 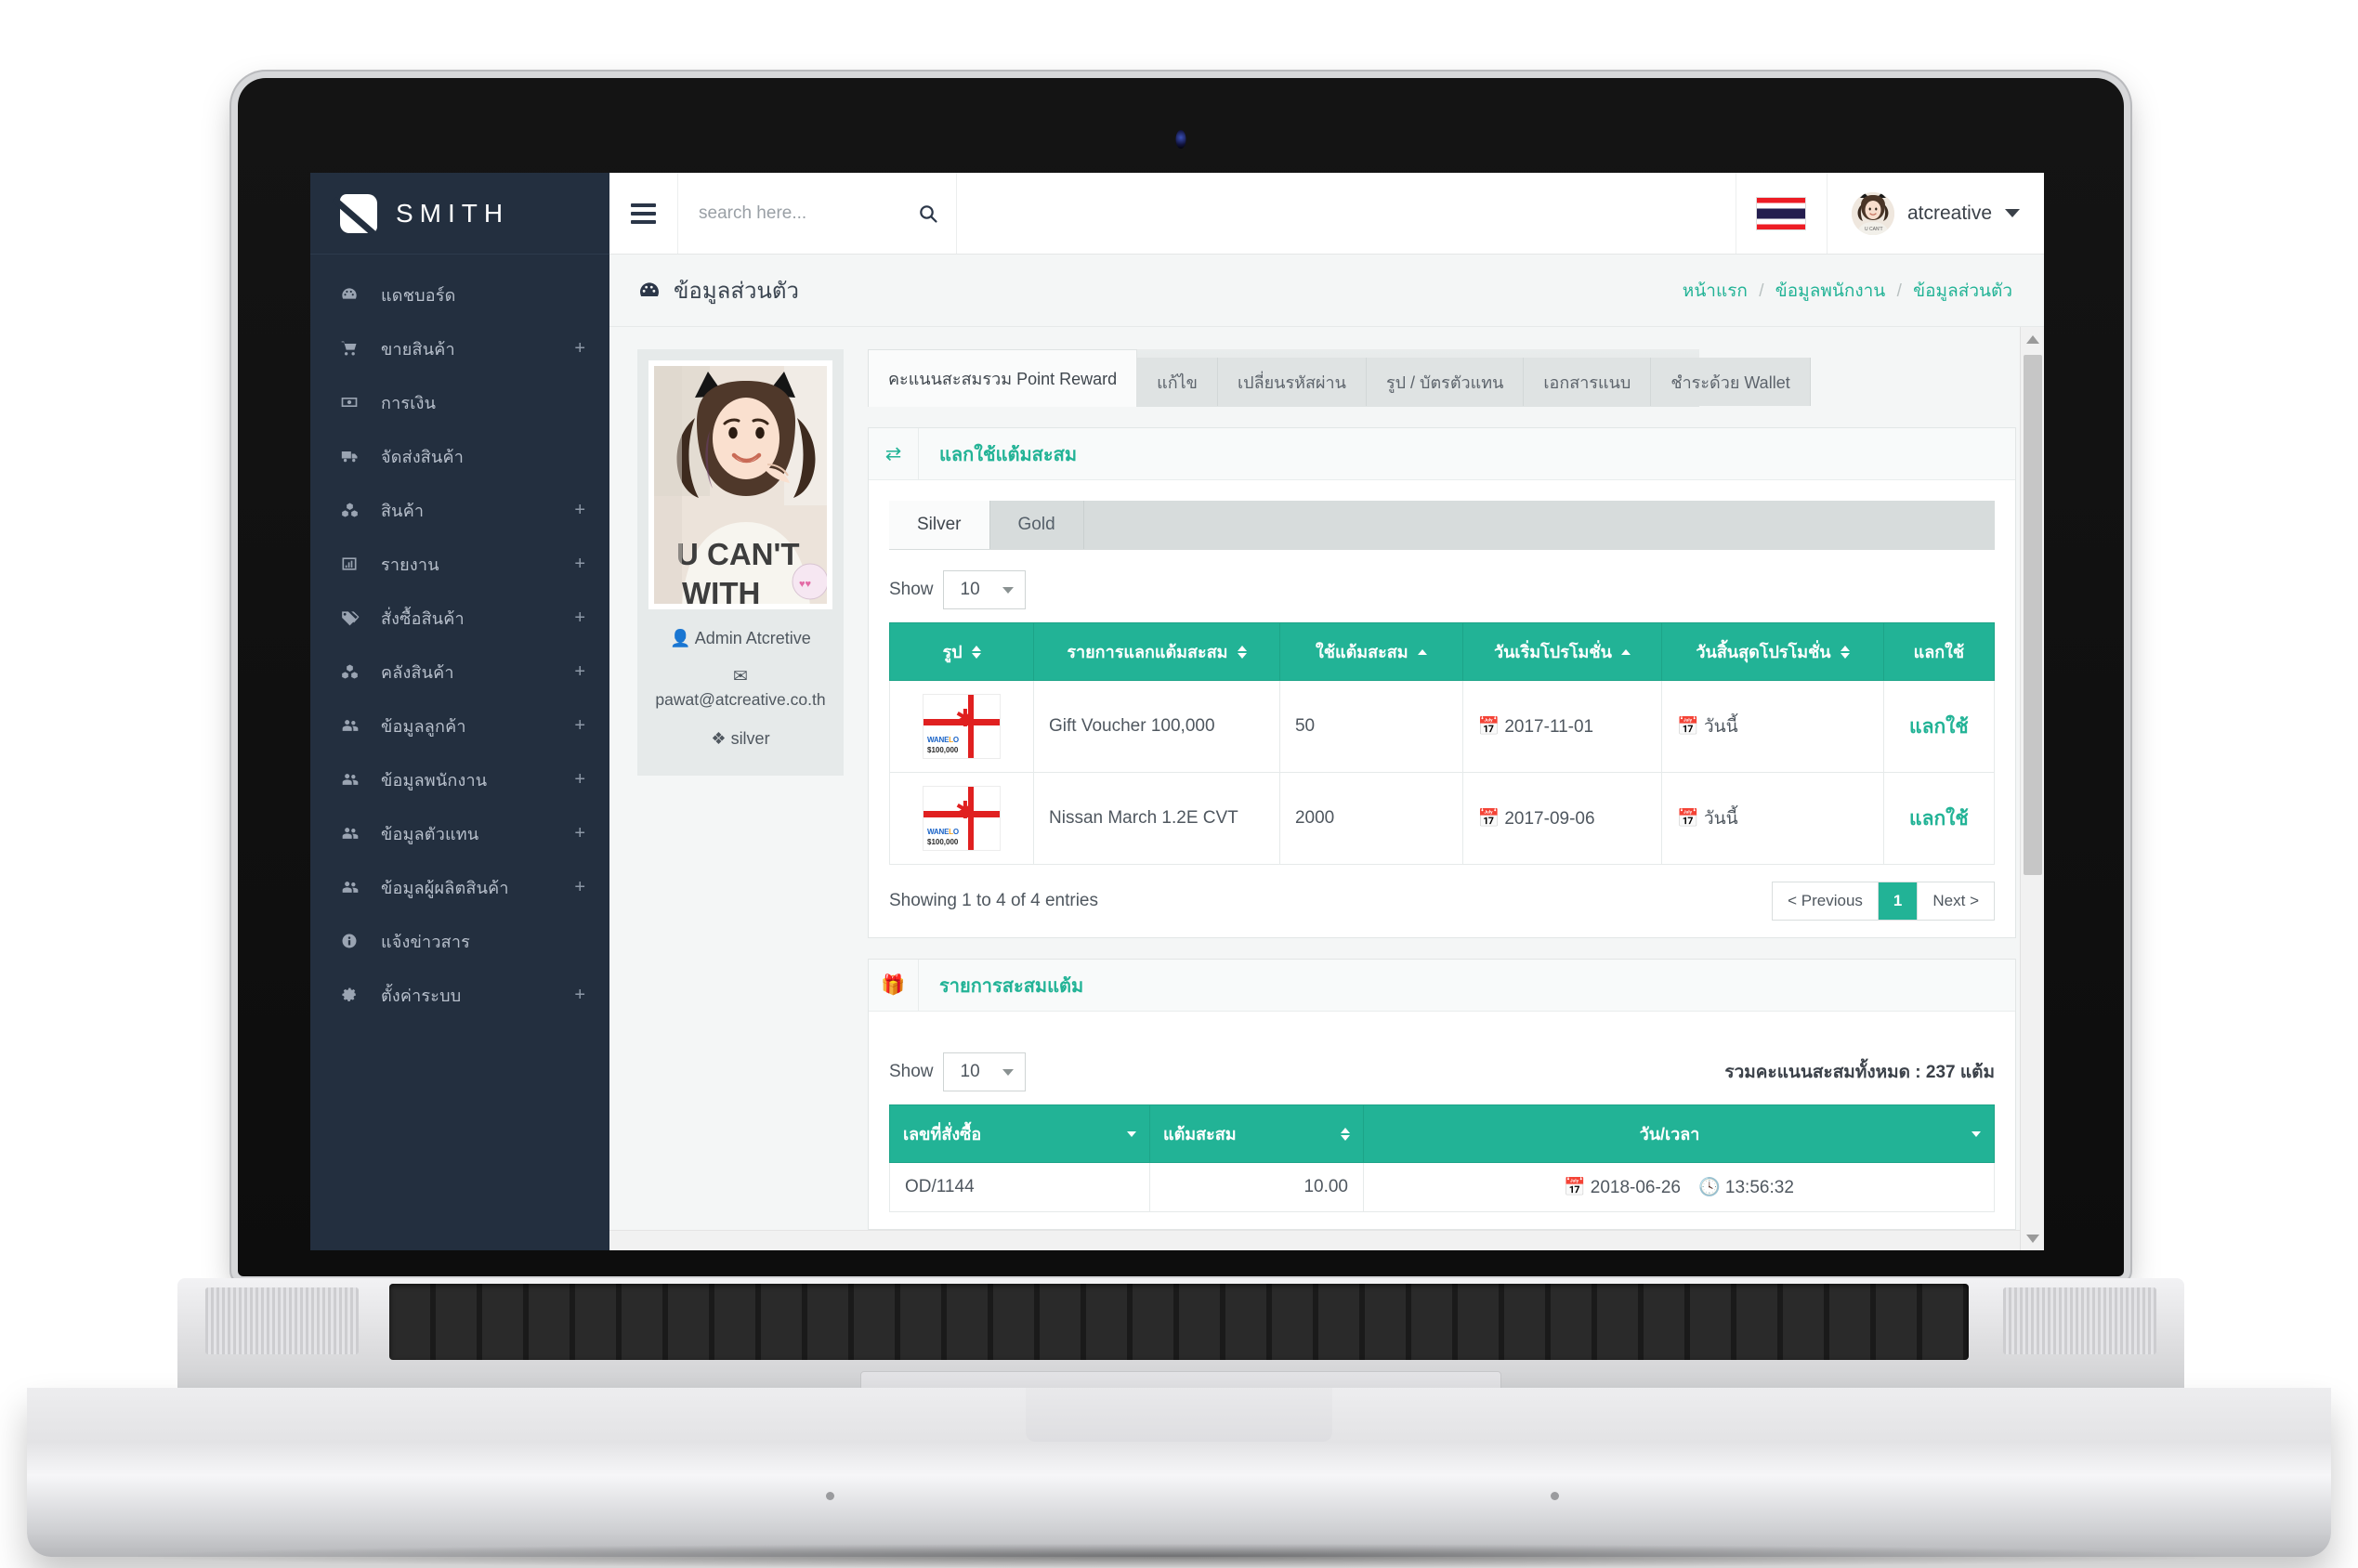 I want to click on scroll-down-icon, so click(x=2032, y=1238).